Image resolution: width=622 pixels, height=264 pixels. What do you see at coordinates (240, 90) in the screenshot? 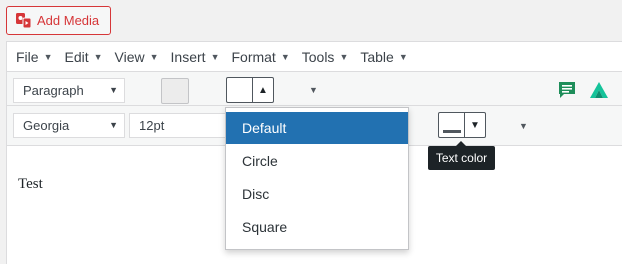
I see `list-style-main-button` at bounding box center [240, 90].